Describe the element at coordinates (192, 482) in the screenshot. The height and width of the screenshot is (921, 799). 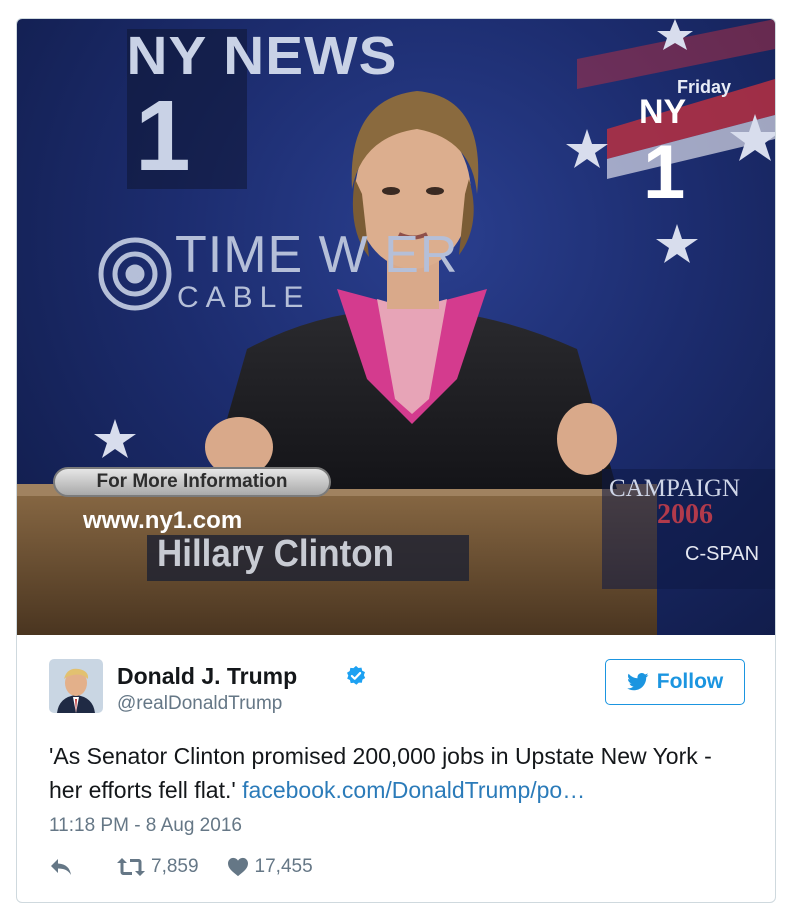
I see `info-pill: For More Information` at that location.